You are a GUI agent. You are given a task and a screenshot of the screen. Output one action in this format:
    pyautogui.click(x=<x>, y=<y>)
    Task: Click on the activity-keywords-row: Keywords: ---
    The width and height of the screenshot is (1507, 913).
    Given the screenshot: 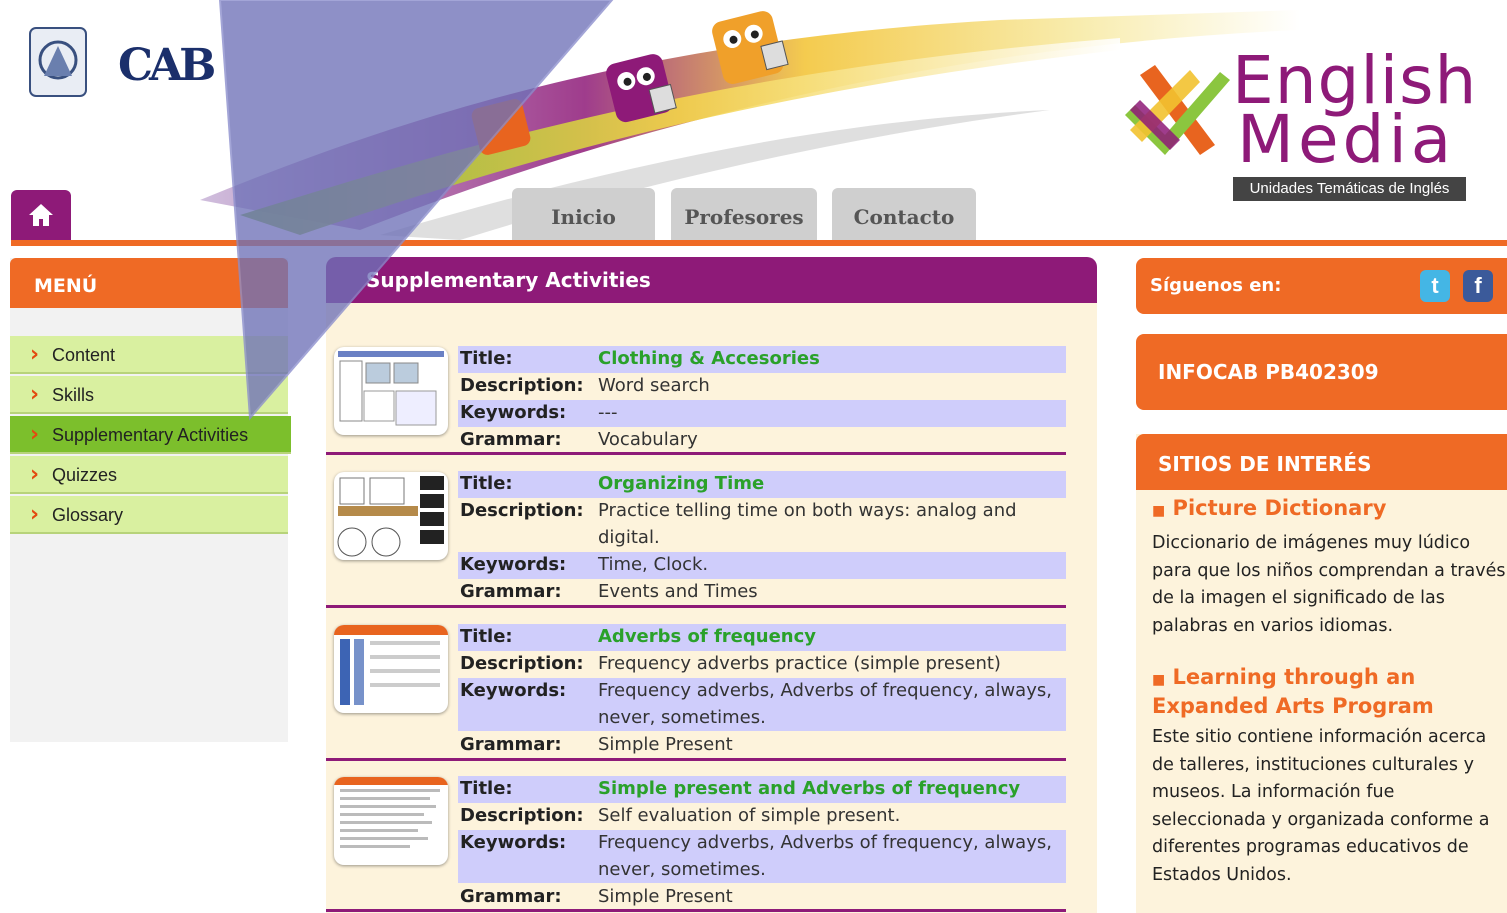 What is the action you would take?
    pyautogui.click(x=762, y=413)
    